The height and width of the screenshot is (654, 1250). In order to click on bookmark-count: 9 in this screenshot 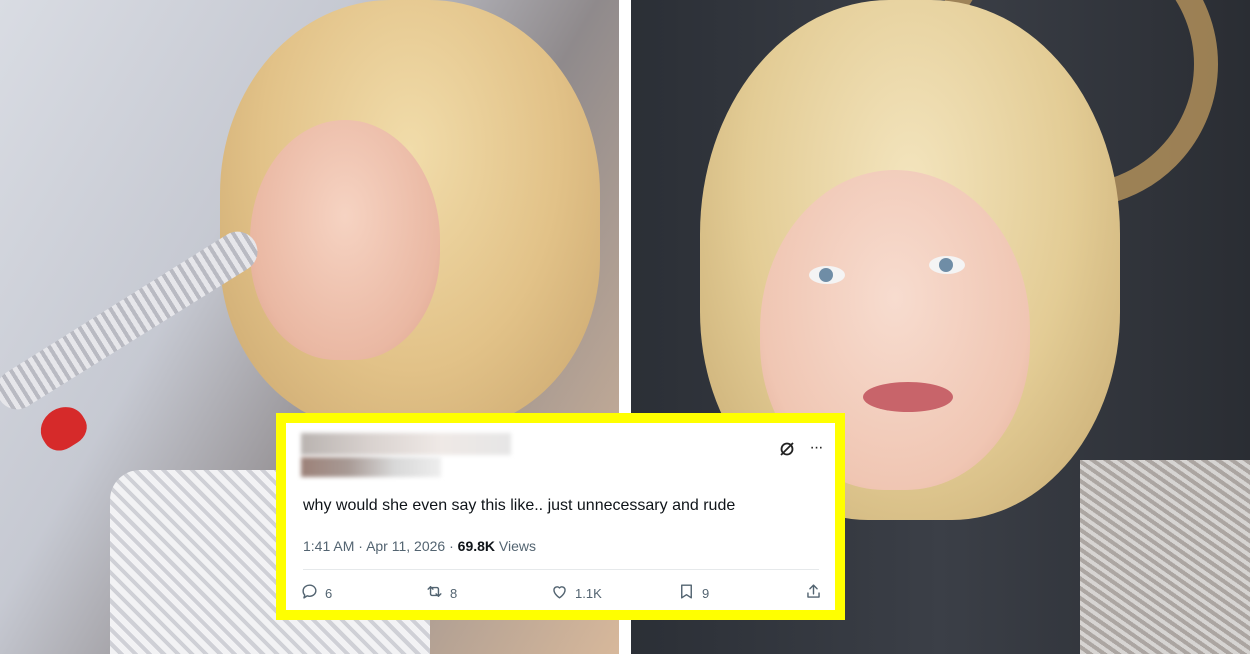, I will do `click(706, 593)`.